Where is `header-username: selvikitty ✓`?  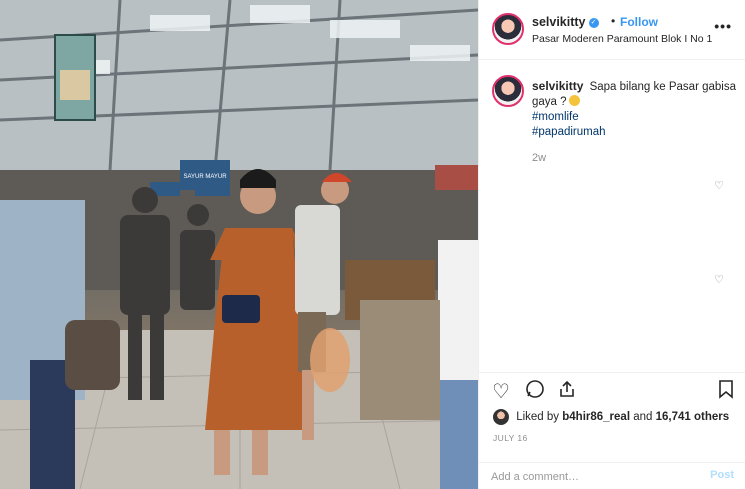 header-username: selvikitty ✓ is located at coordinates (565, 22).